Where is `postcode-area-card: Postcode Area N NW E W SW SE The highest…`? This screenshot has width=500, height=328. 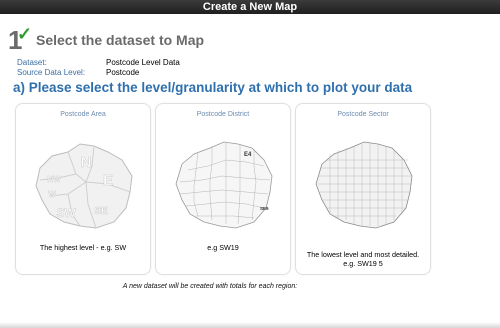
postcode-area-card: Postcode Area N NW E W SW SE The highest… is located at coordinates (83, 189).